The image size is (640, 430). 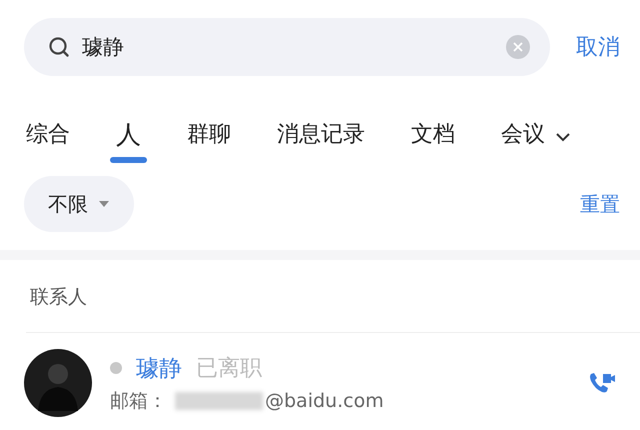 What do you see at coordinates (563, 137) in the screenshot?
I see `chevron-down-icon` at bounding box center [563, 137].